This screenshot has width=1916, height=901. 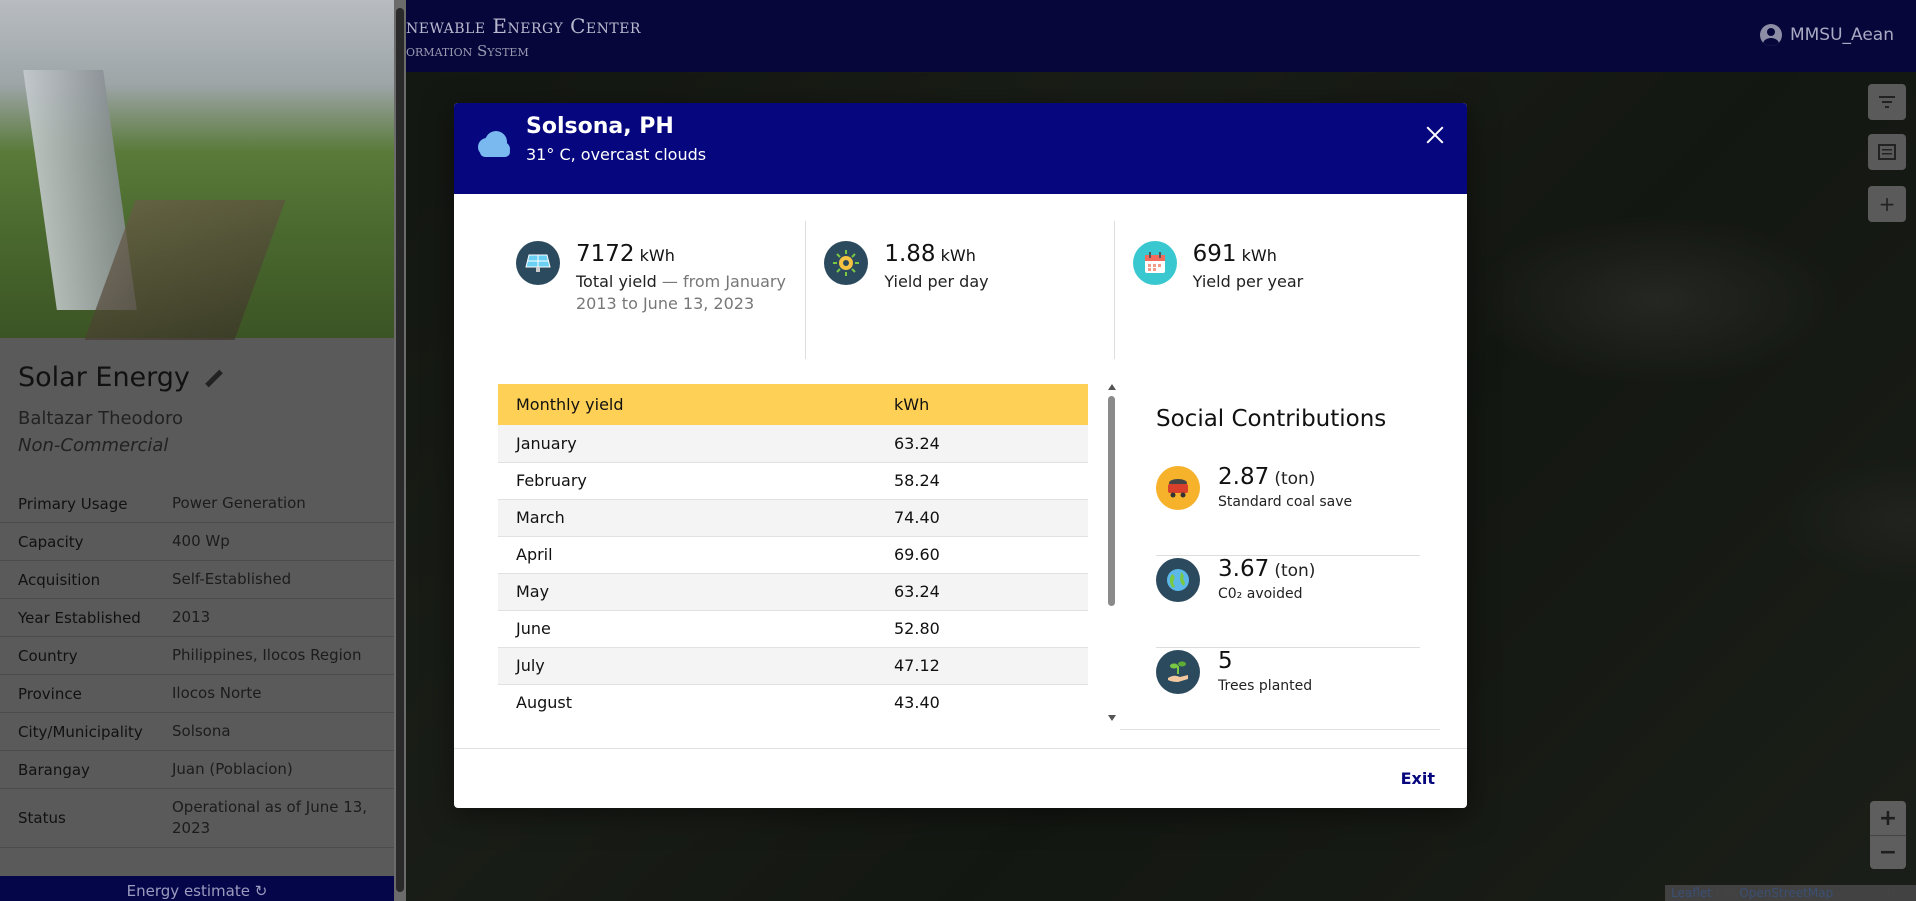 What do you see at coordinates (121, 377) in the screenshot?
I see `site-title: Solar Energy` at bounding box center [121, 377].